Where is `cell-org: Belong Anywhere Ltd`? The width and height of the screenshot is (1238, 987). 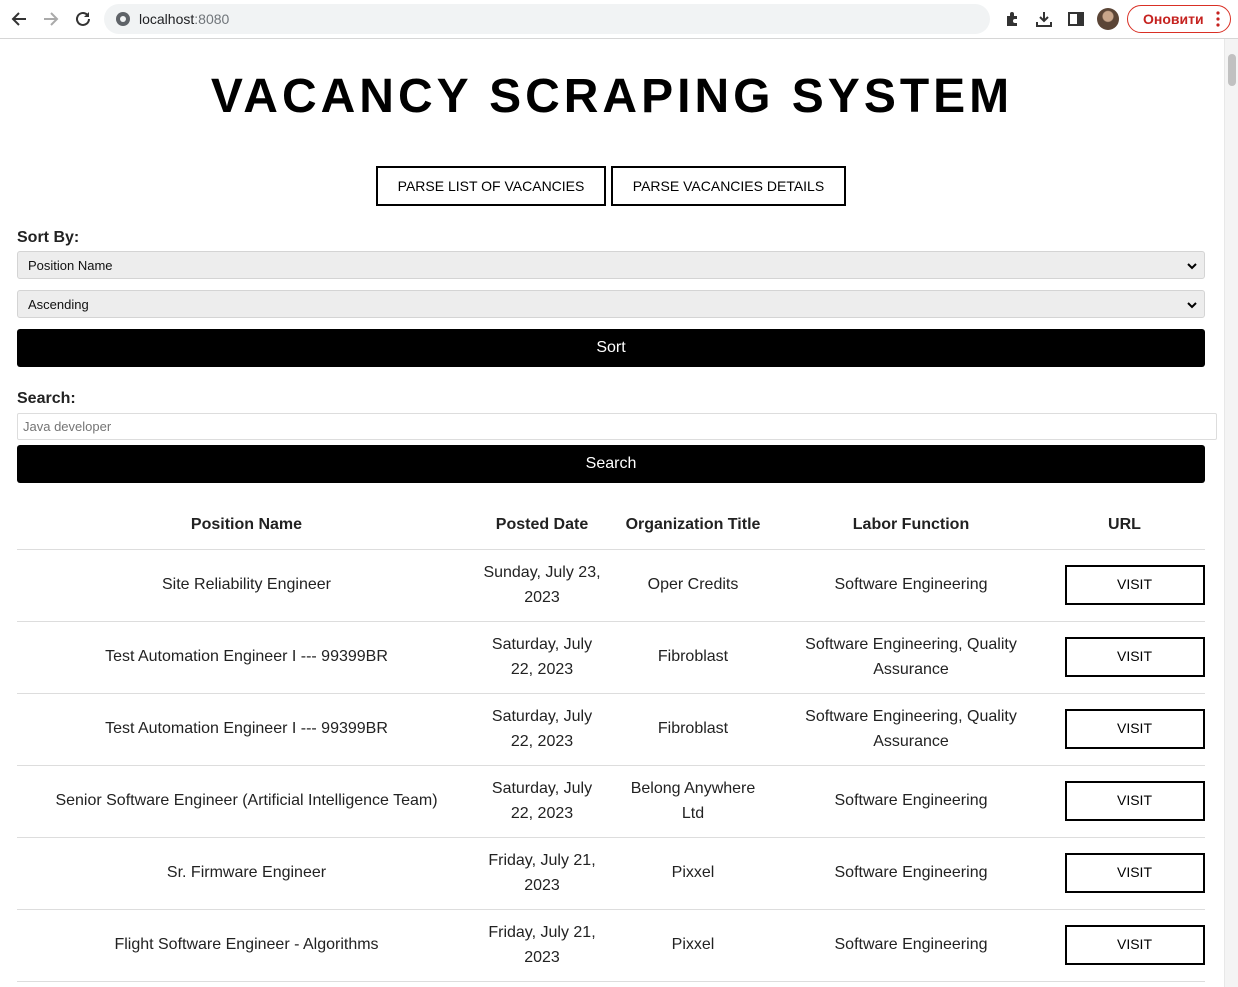
cell-org: Belong Anywhere Ltd is located at coordinates (693, 801).